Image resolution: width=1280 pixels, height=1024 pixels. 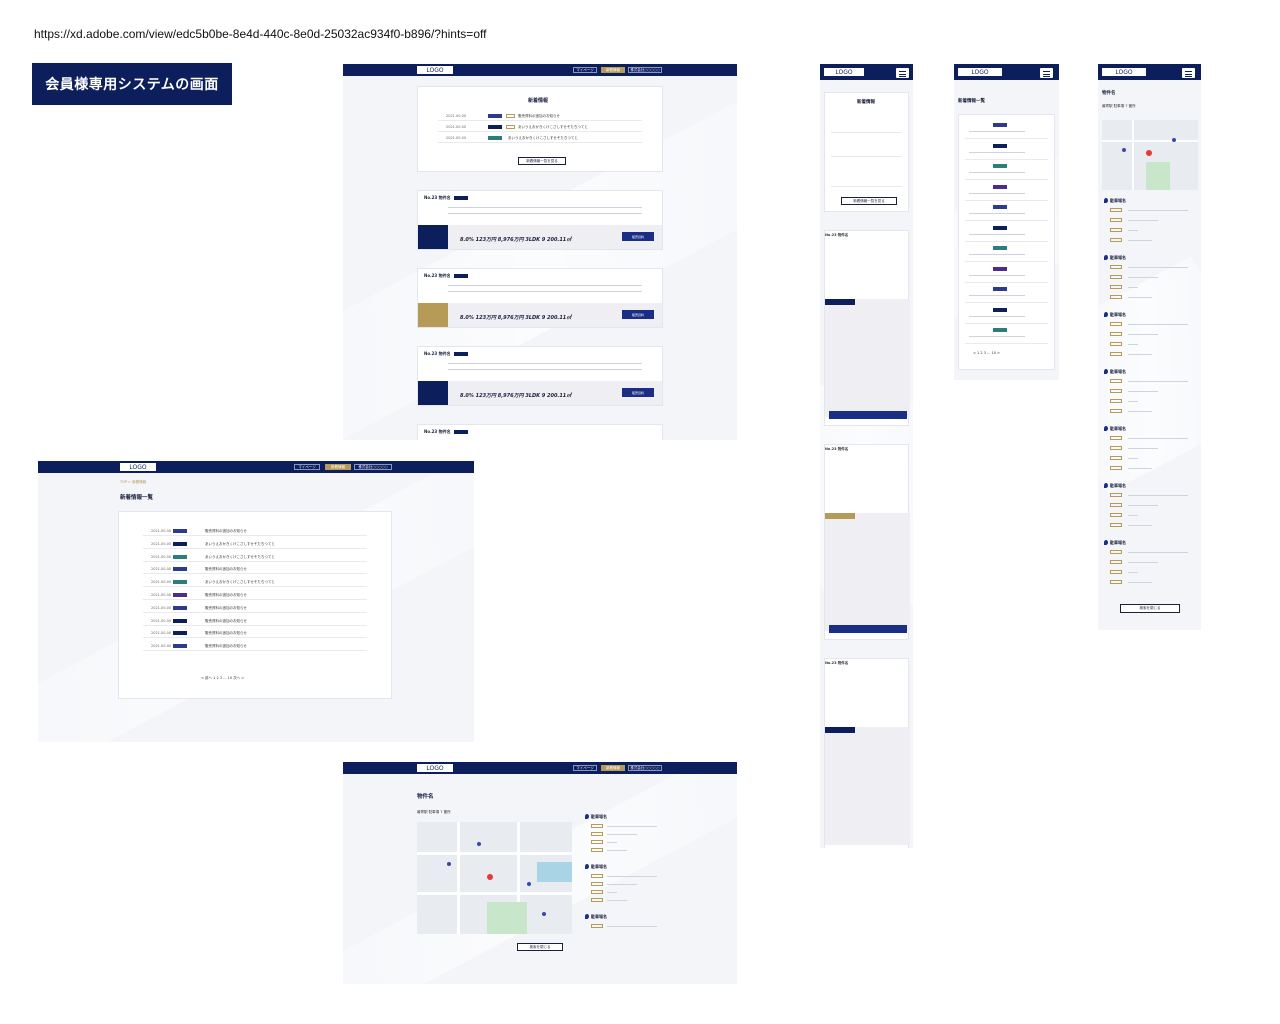 What do you see at coordinates (1006, 72) in the screenshot?
I see `header-bar: LOGO` at bounding box center [1006, 72].